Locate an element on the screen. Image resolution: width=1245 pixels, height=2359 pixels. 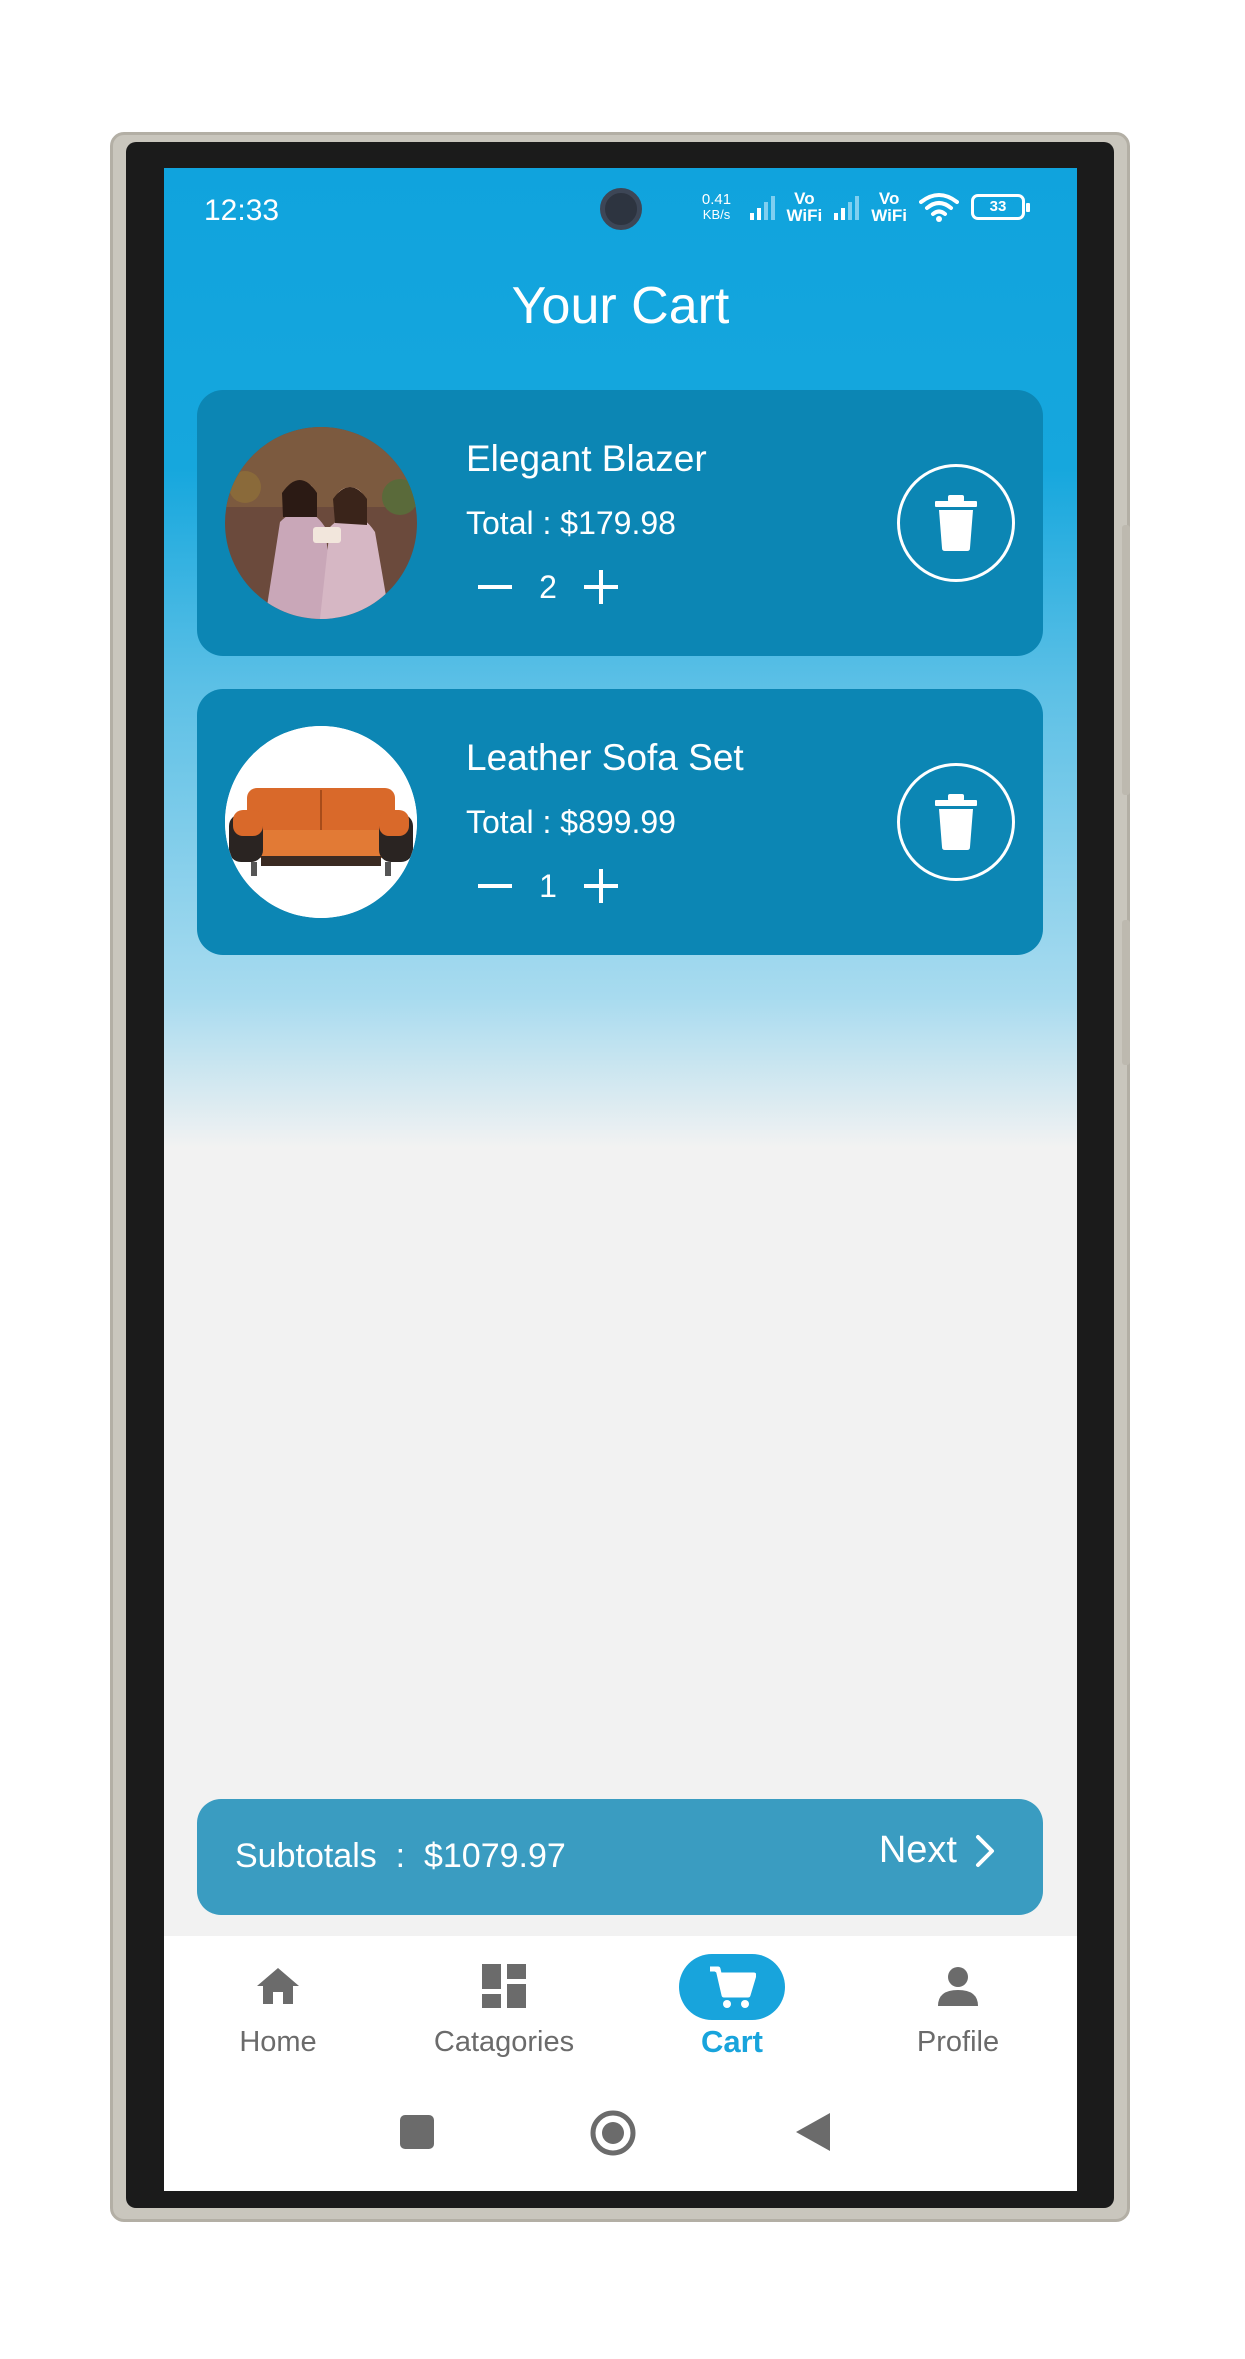
cart-item: Leather Sofa Set Total : $899.99 1 is located at coordinates (620, 822).